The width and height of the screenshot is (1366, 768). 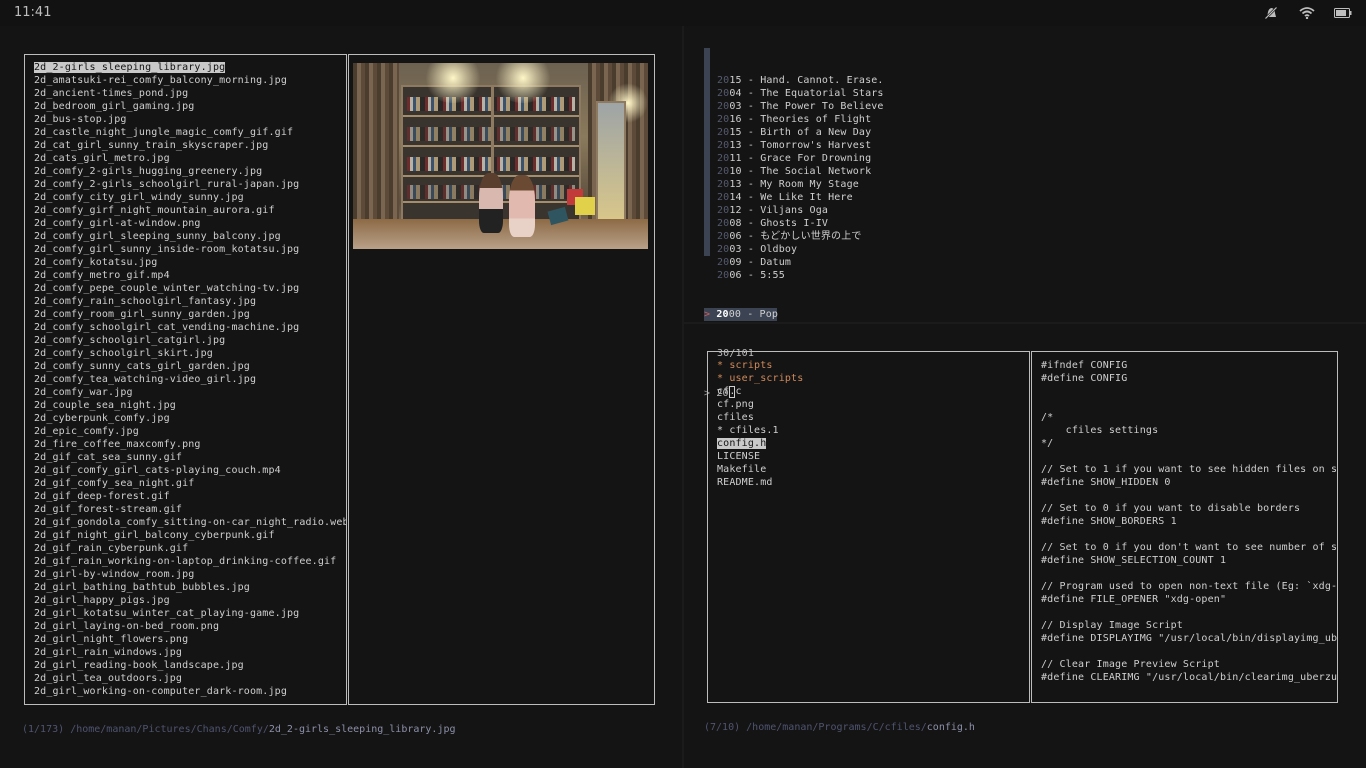 I want to click on fzf-result-item: 2015 - Birth of a New Day, so click(x=794, y=132).